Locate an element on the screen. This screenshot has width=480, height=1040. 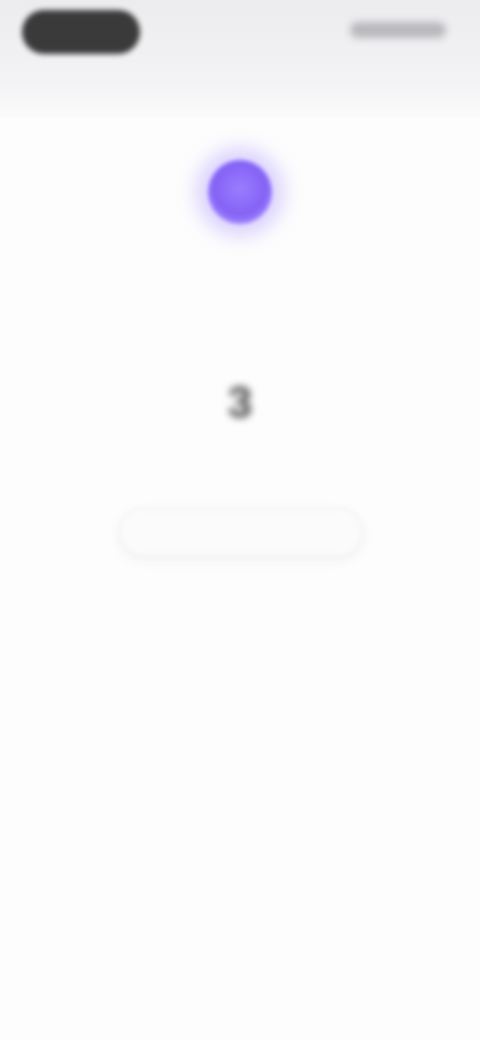
status-pill is located at coordinates (81, 32).